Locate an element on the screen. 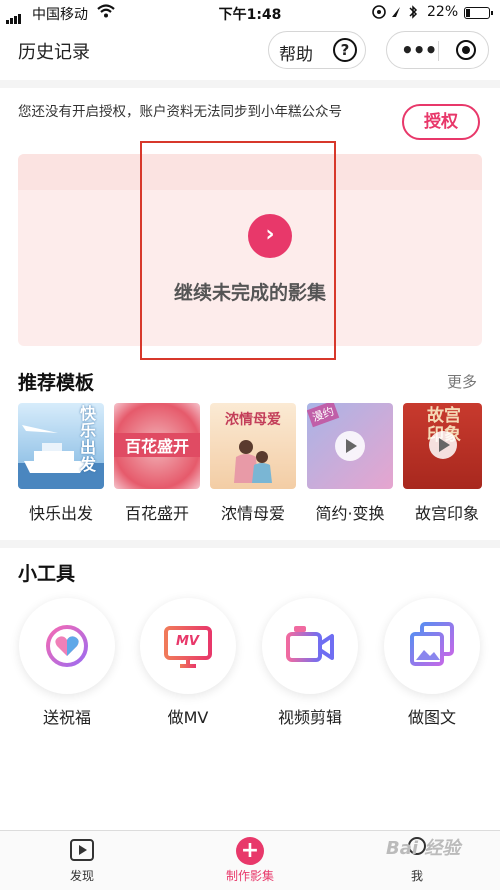 Image resolution: width=500 pixels, height=890 pixels. make-mv-button: MV is located at coordinates (188, 646).